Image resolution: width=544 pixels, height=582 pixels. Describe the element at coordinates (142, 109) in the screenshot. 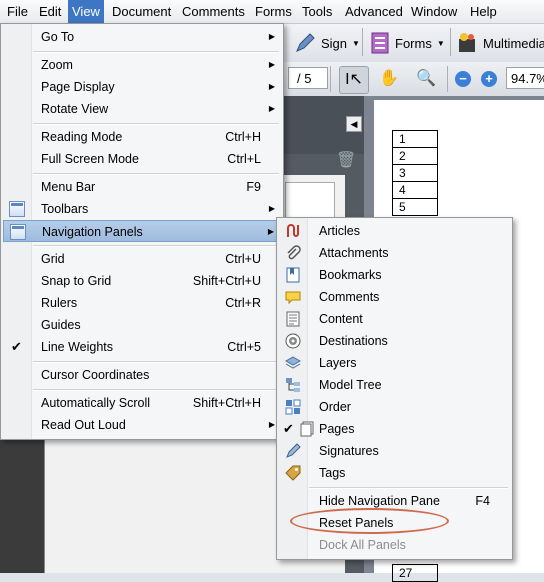

I see `menu-item-rotate-view: Rotate View ▶` at that location.